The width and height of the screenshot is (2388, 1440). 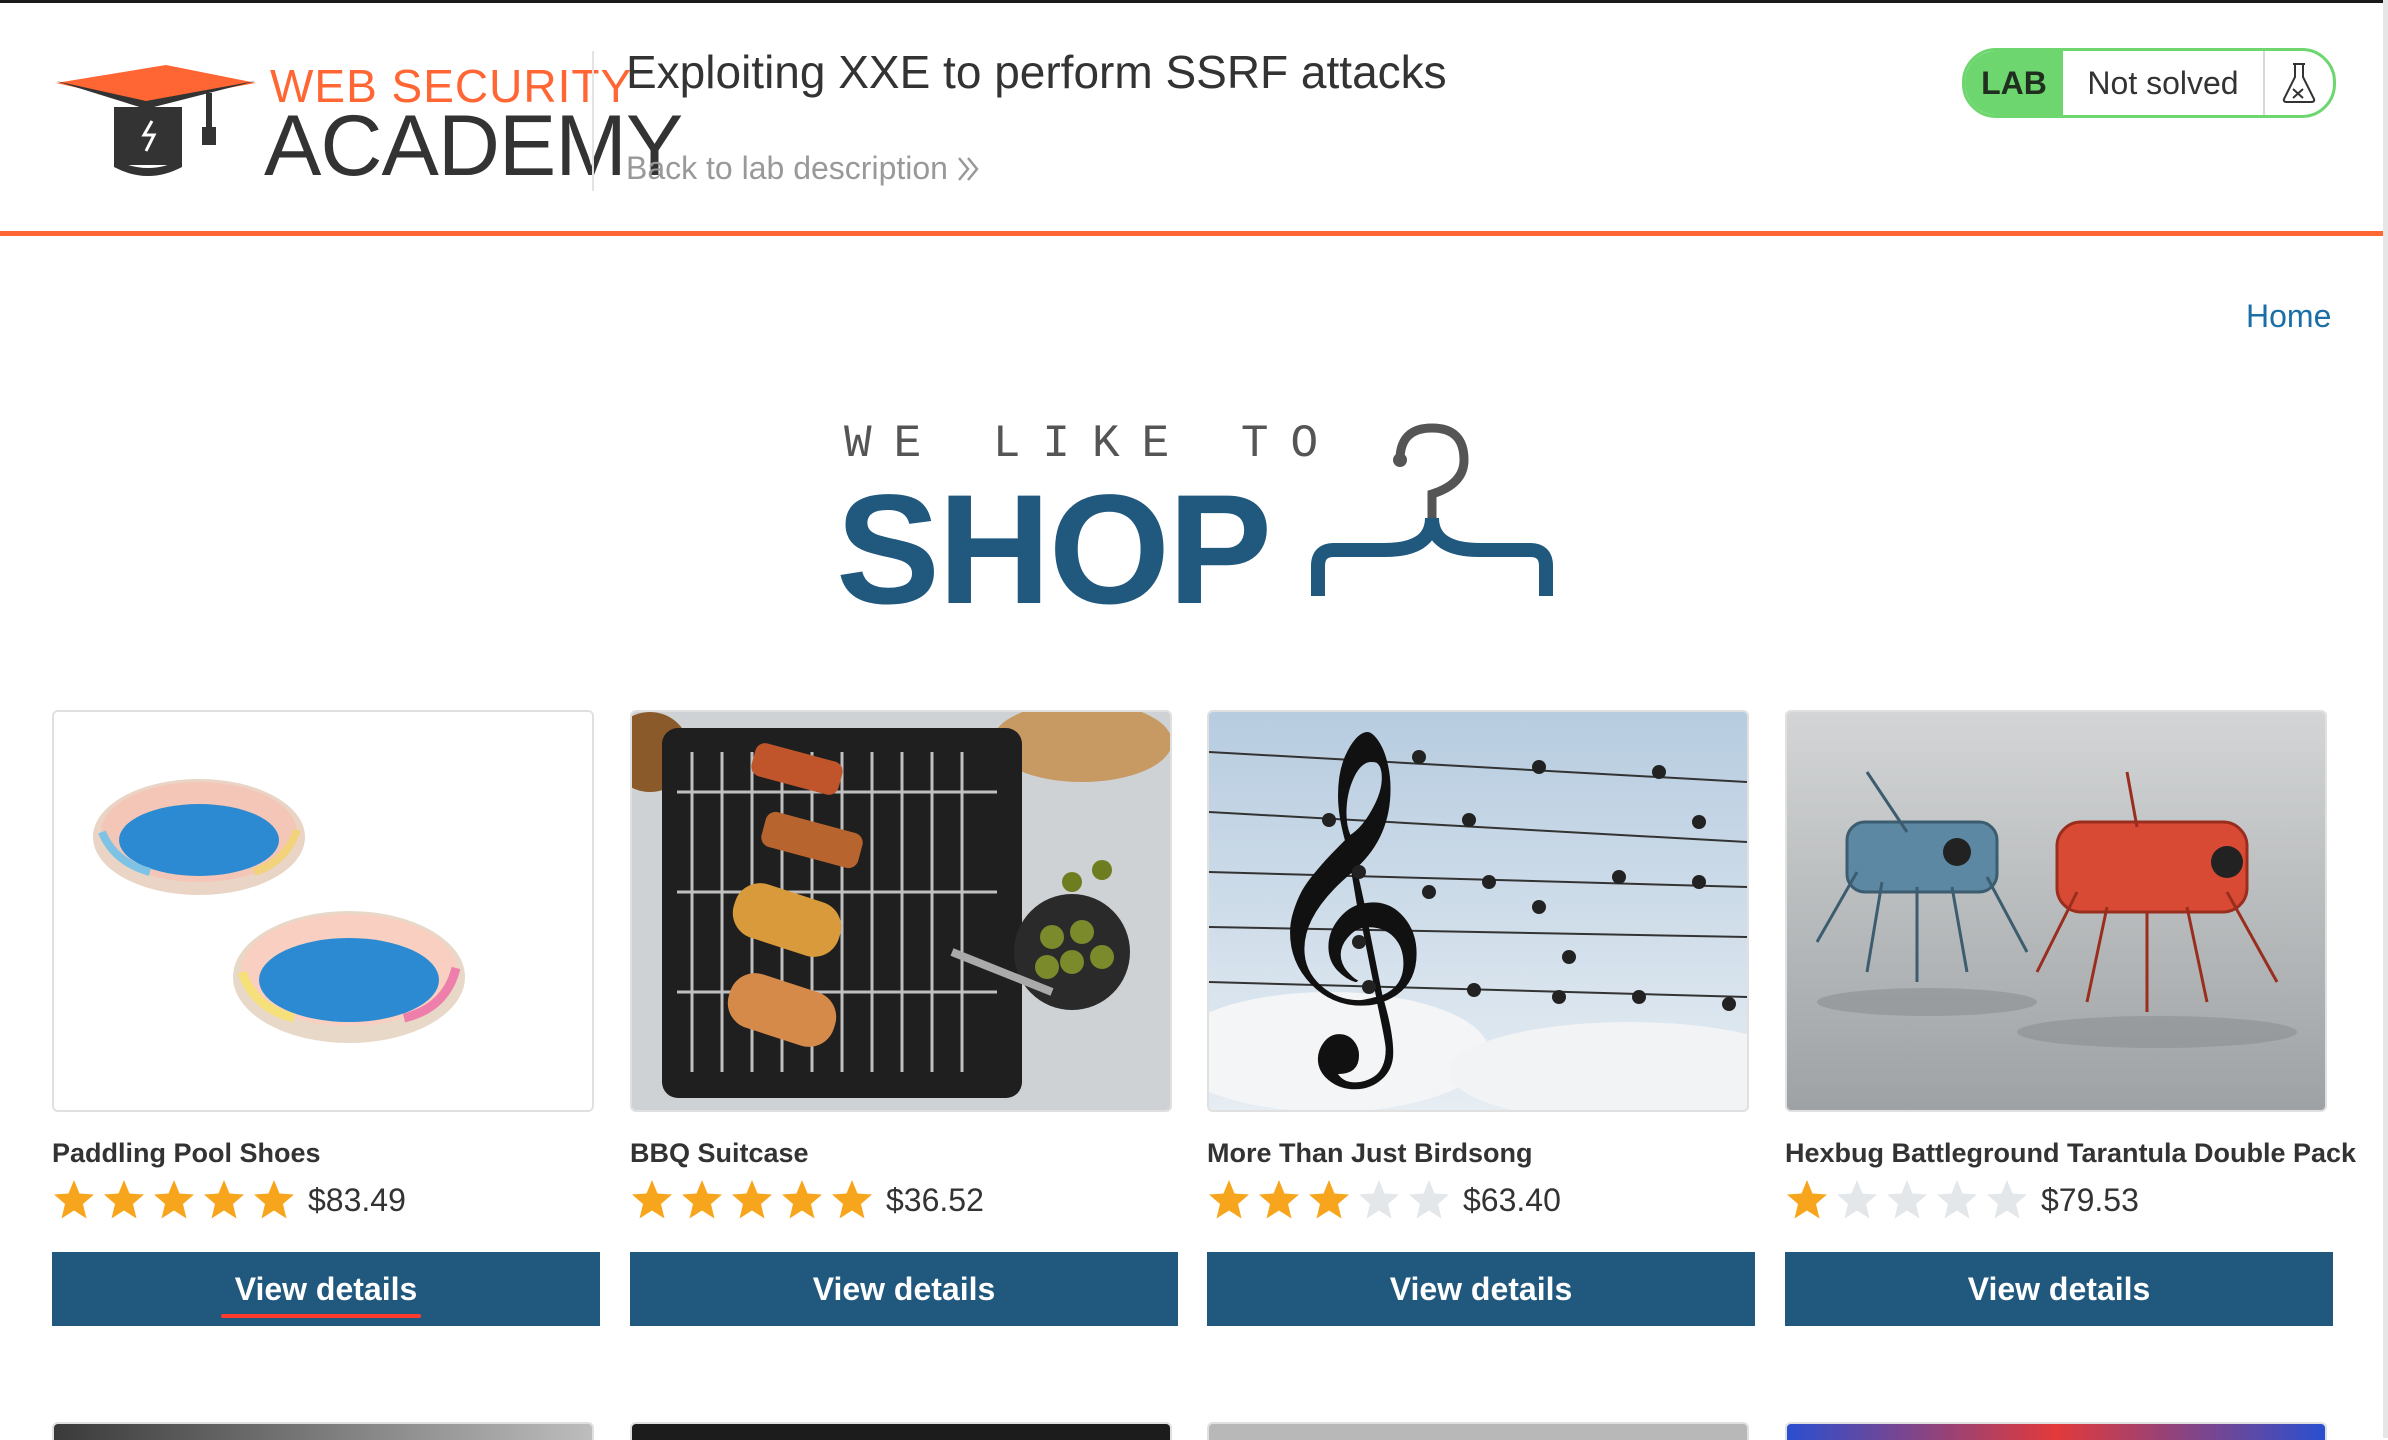 What do you see at coordinates (1512, 1199) in the screenshot?
I see `product-price: $63.40` at bounding box center [1512, 1199].